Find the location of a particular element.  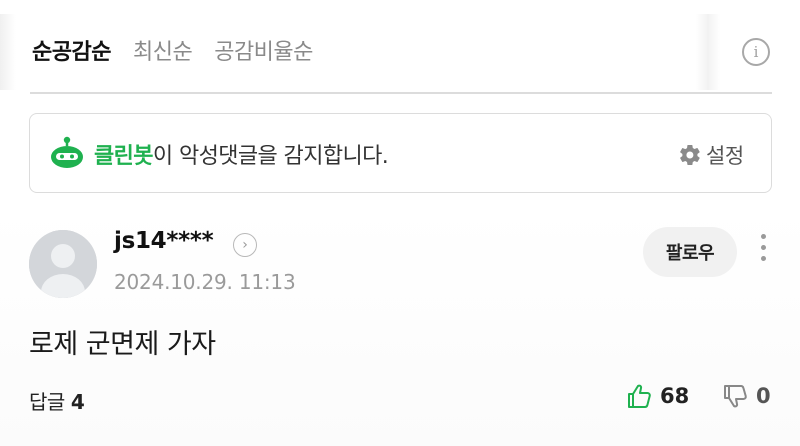

reply-label: 답글 is located at coordinates (47, 402).